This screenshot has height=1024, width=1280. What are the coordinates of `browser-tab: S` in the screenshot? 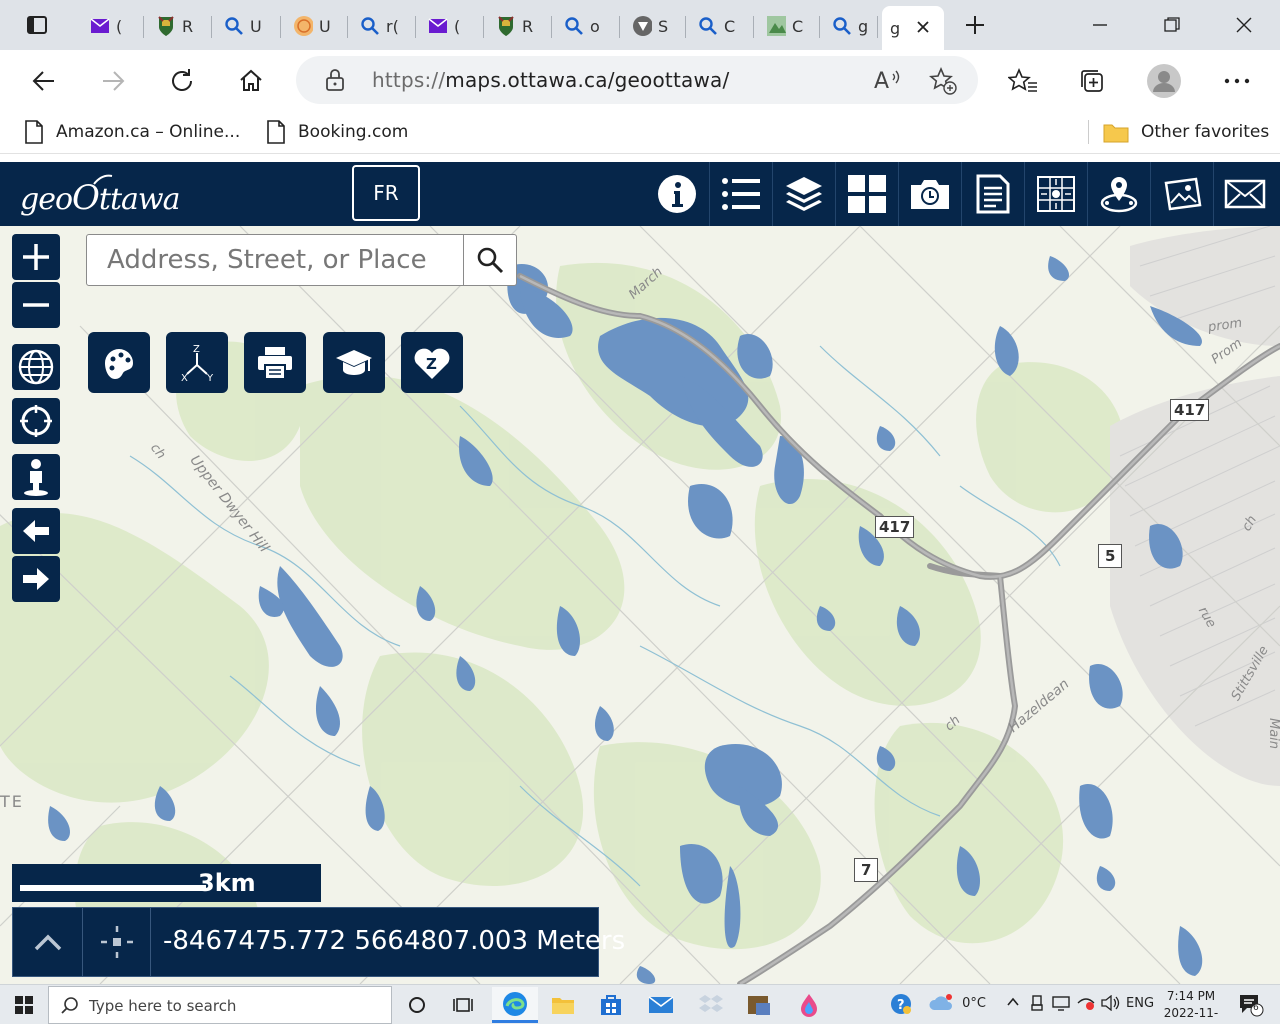 It's located at (655, 26).